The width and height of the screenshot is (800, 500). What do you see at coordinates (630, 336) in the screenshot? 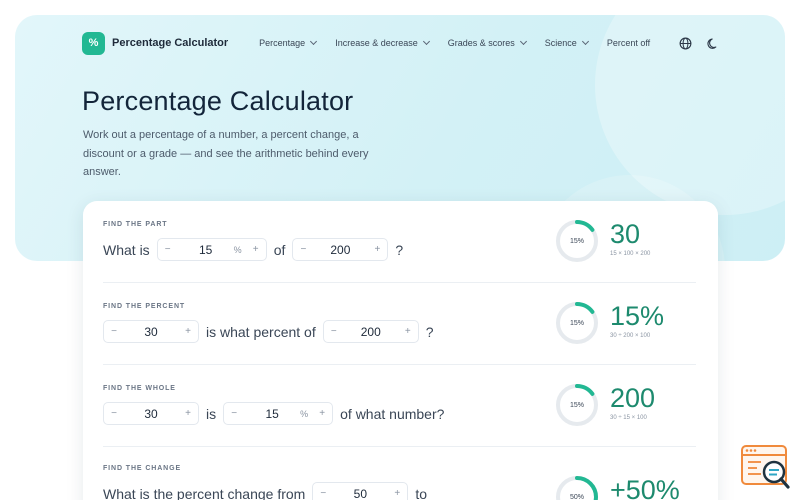
I see `result-formula: 30 ÷ 200 × 100` at bounding box center [630, 336].